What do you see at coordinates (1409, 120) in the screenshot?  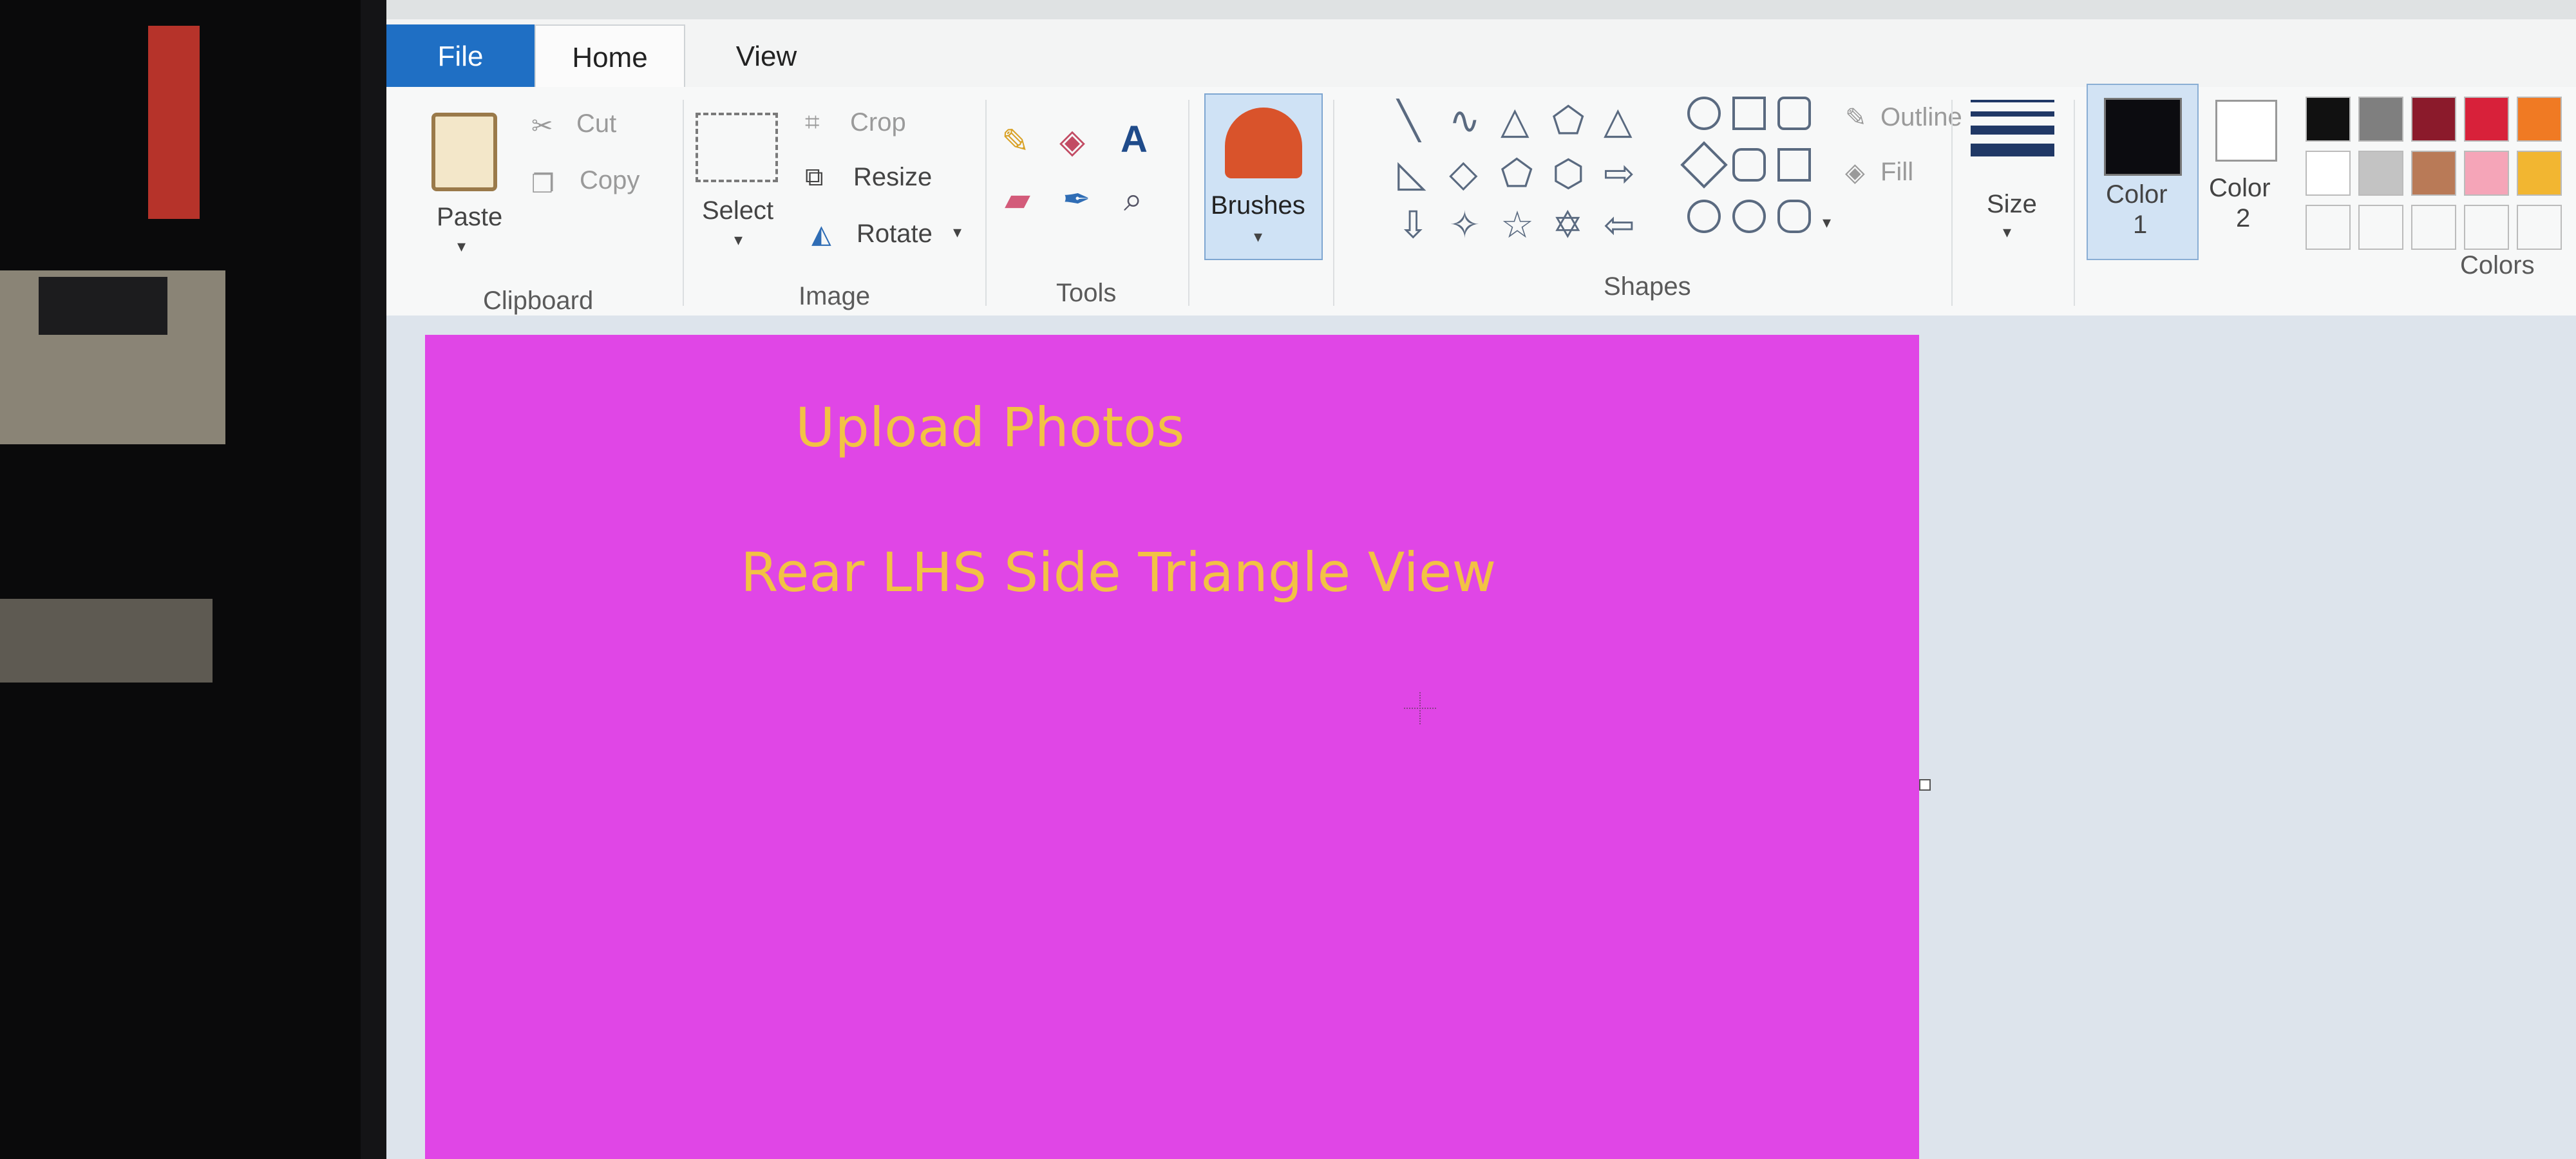 I see `line-shape-icon: ╲` at bounding box center [1409, 120].